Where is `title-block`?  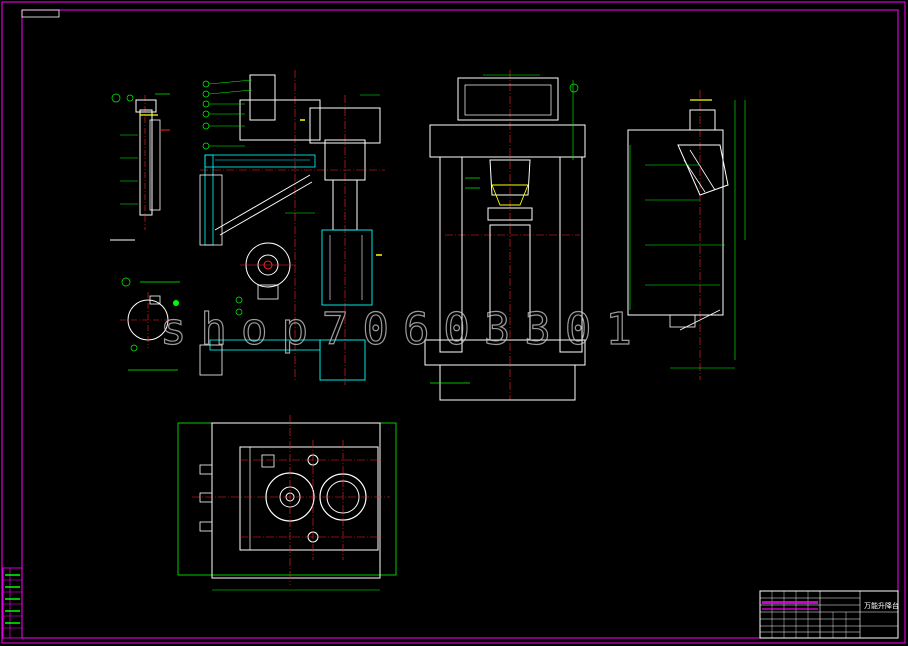
title-block is located at coordinates (829, 614).